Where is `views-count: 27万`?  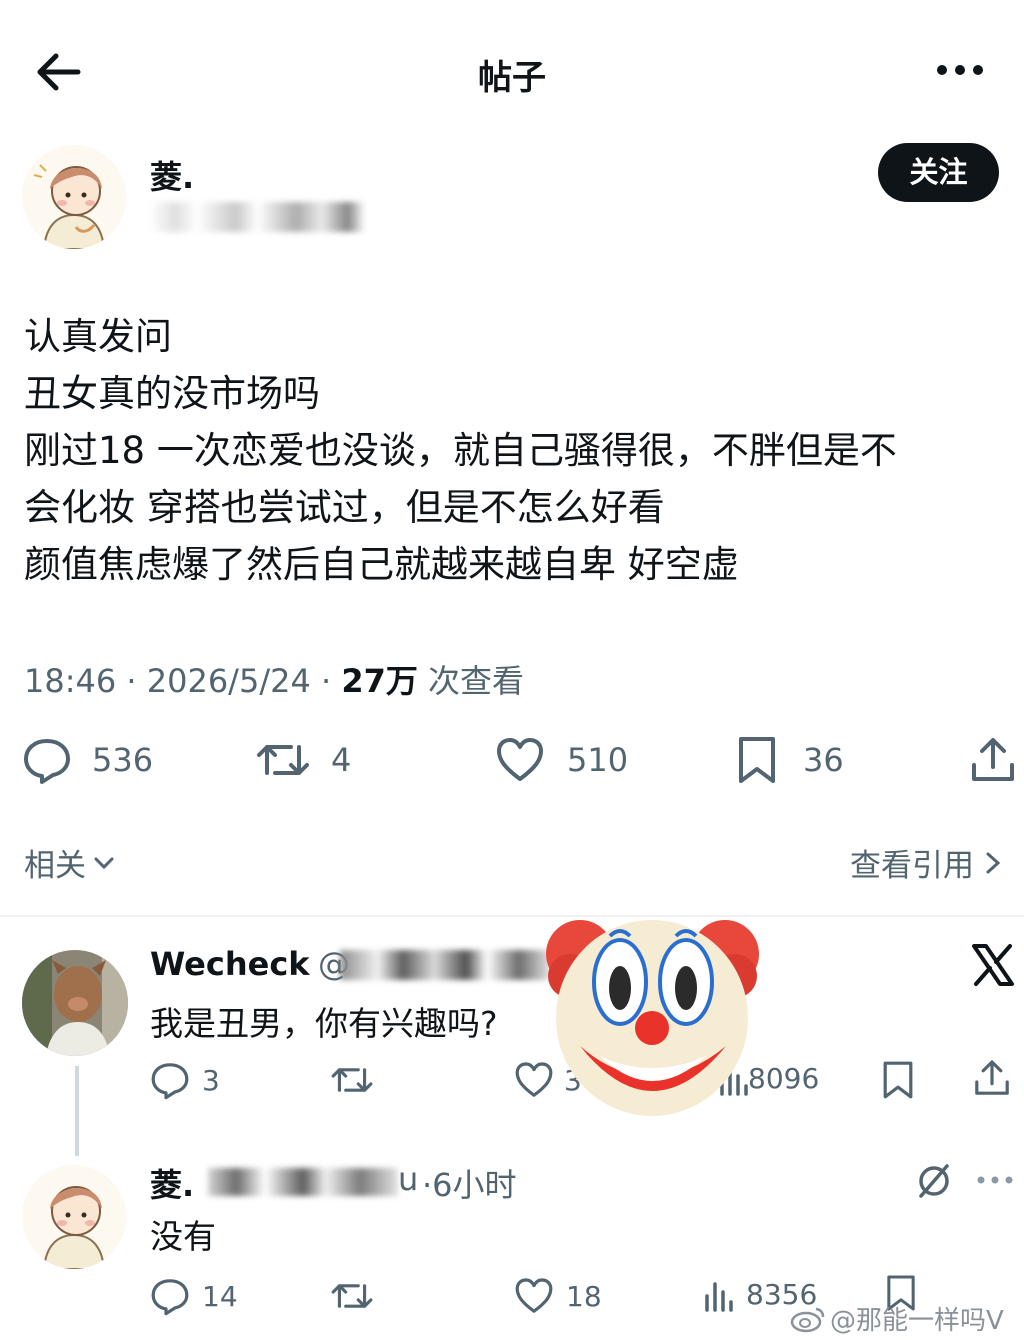 views-count: 27万 is located at coordinates (379, 681).